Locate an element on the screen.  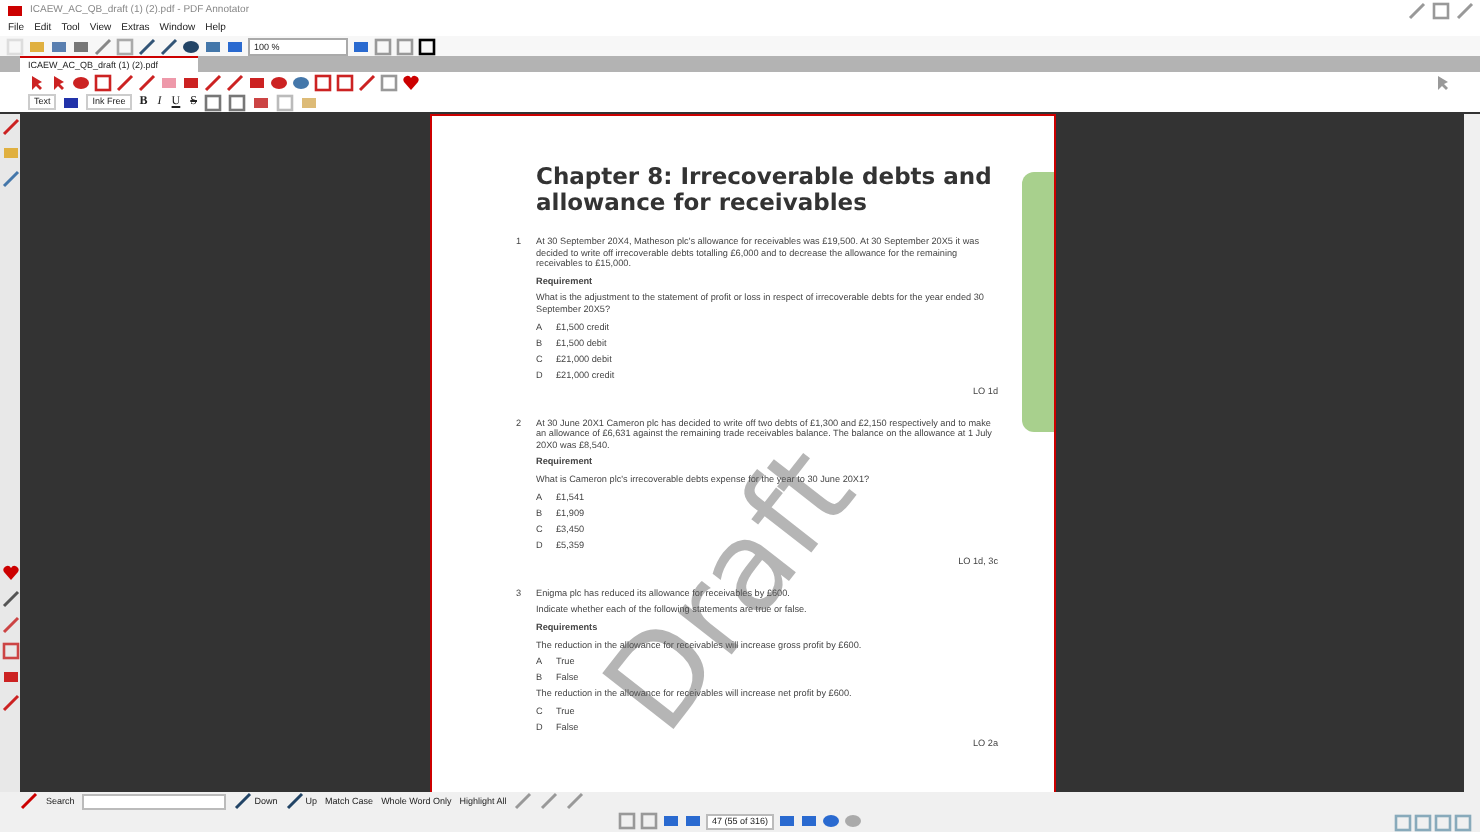
minimize-icon is located at coordinates (1417, 10).